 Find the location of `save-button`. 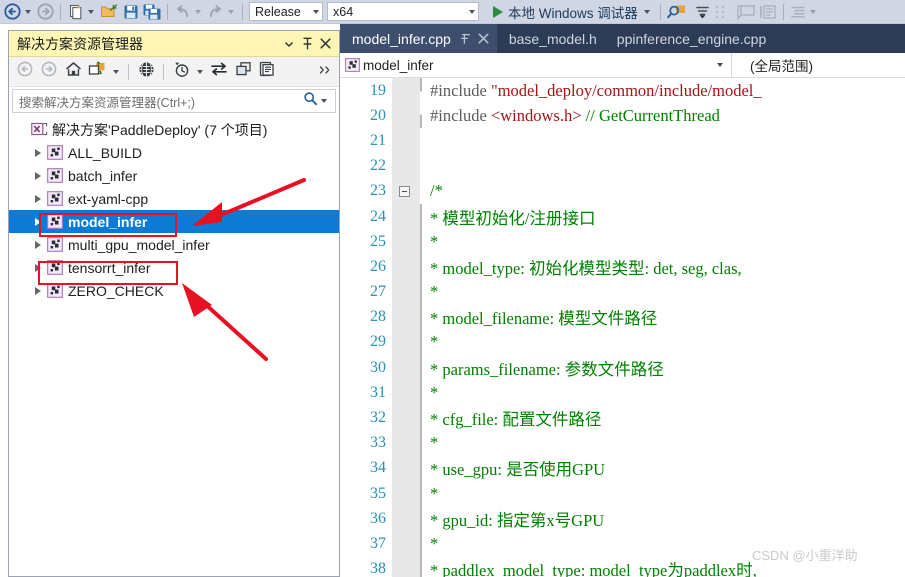

save-button is located at coordinates (131, 12).